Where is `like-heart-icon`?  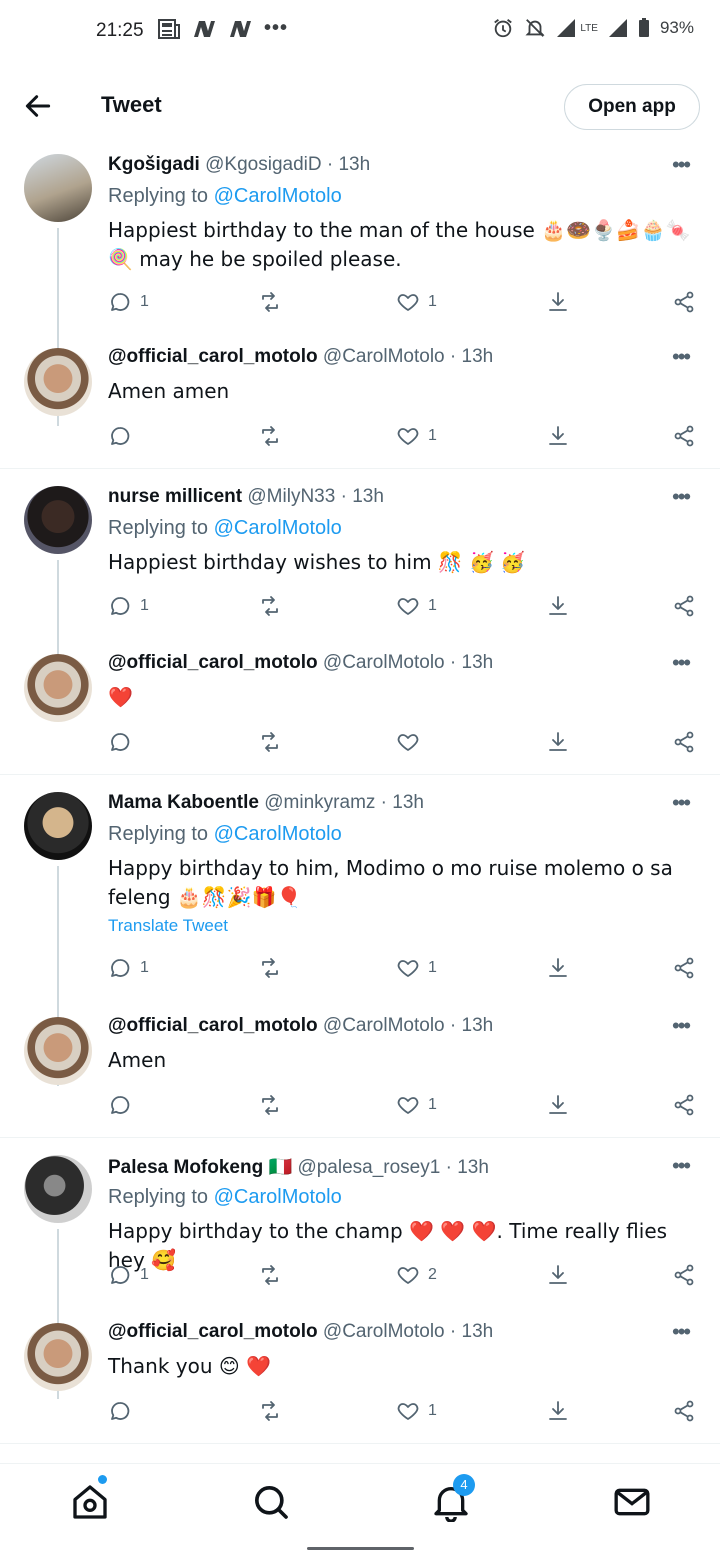
like-heart-icon is located at coordinates (408, 302).